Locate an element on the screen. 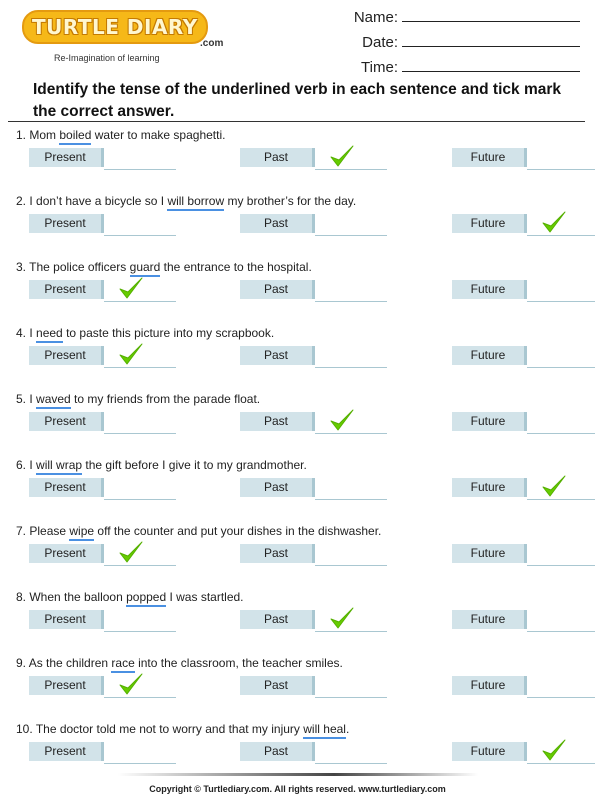  date-field: Date: is located at coordinates (450, 43).